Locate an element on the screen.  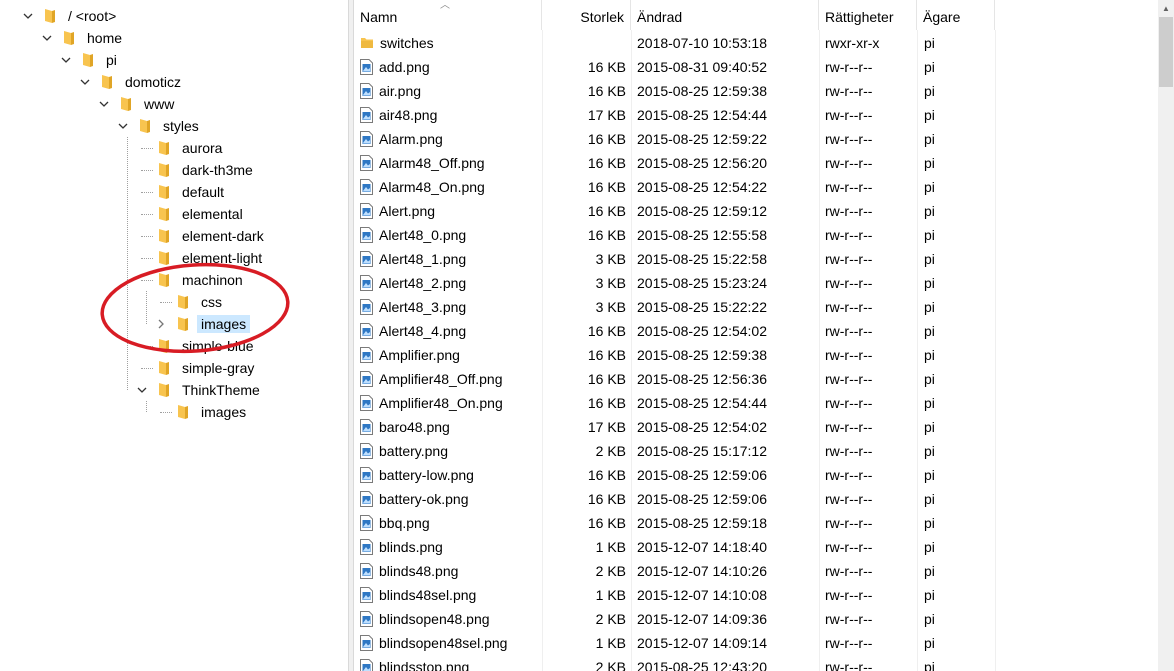
tree-node: element-light is located at coordinates (212, 258).